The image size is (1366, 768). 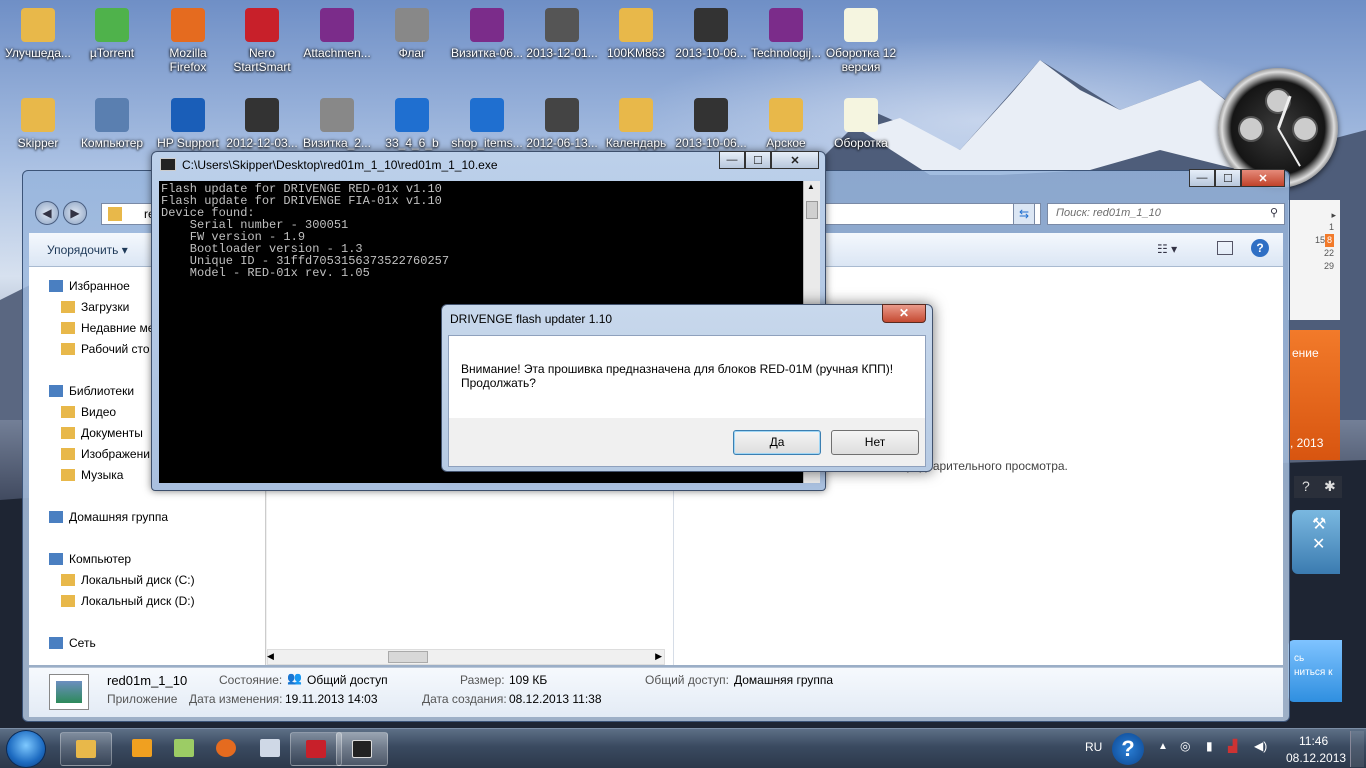 What do you see at coordinates (188, 124) in the screenshot?
I see `desktop-icon: HP Support` at bounding box center [188, 124].